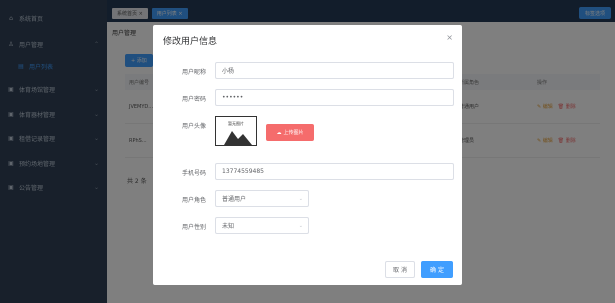  Describe the element at coordinates (238, 138) in the screenshot. I see `mountain-placeholder-icon` at that location.